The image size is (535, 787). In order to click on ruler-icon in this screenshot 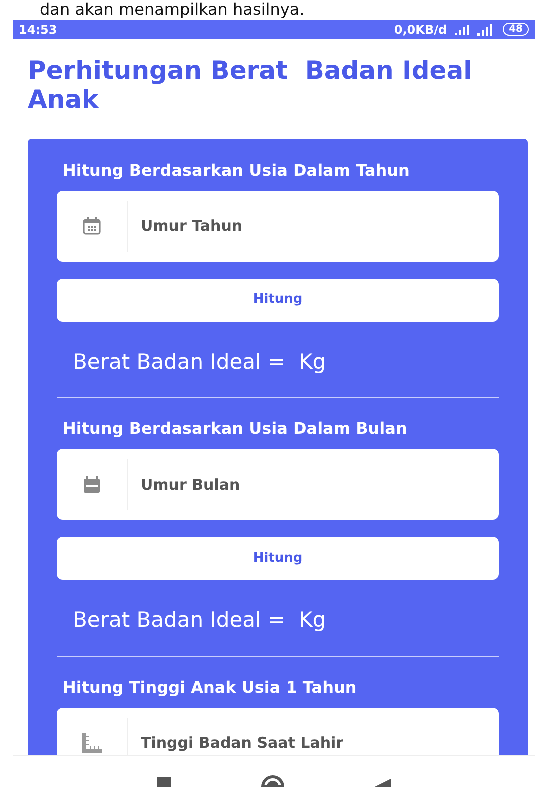, I will do `click(92, 743)`.